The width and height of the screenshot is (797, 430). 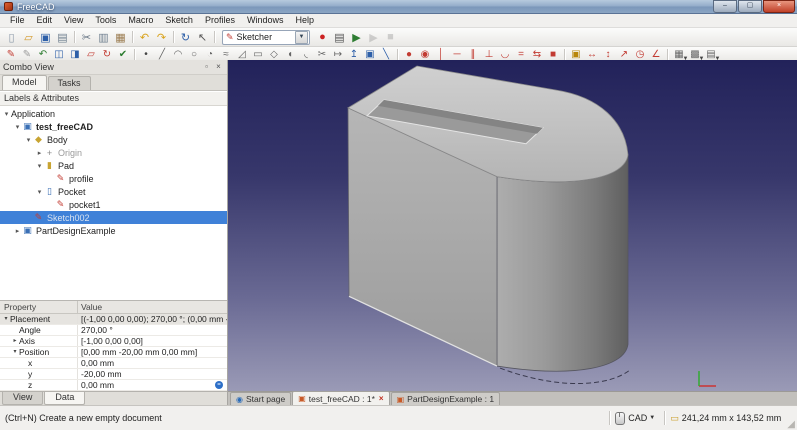 What do you see at coordinates (194, 54) in the screenshot?
I see `create-circle-icon: ○` at bounding box center [194, 54].